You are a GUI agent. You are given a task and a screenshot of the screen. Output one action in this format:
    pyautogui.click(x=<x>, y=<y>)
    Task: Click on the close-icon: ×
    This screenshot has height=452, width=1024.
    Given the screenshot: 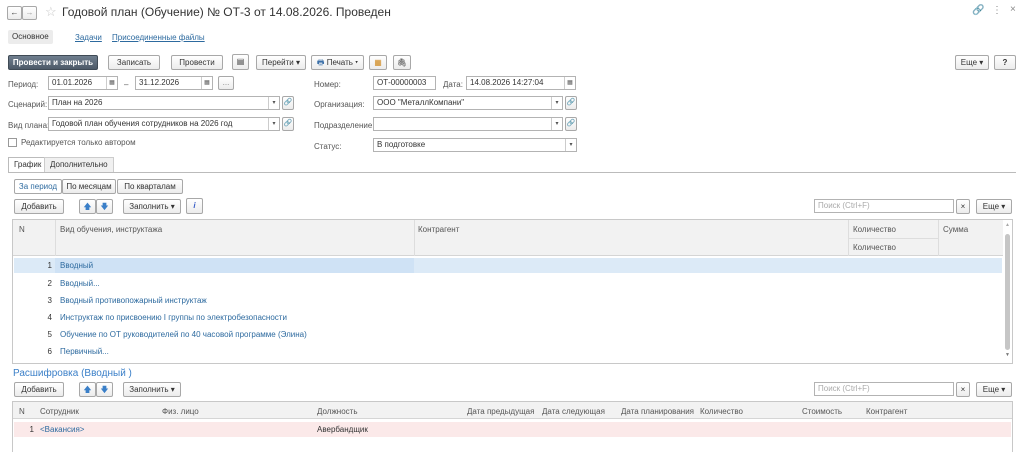 What is the action you would take?
    pyautogui.click(x=1013, y=9)
    